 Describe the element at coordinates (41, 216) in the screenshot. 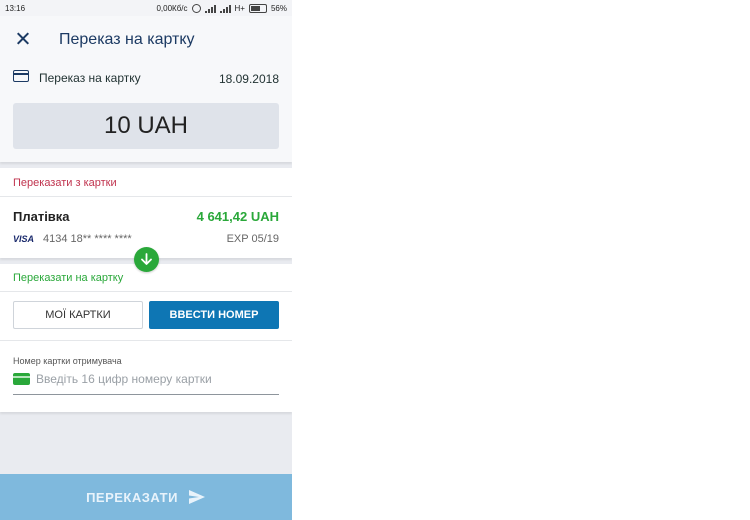

I see `source-card-name: Платівка` at that location.